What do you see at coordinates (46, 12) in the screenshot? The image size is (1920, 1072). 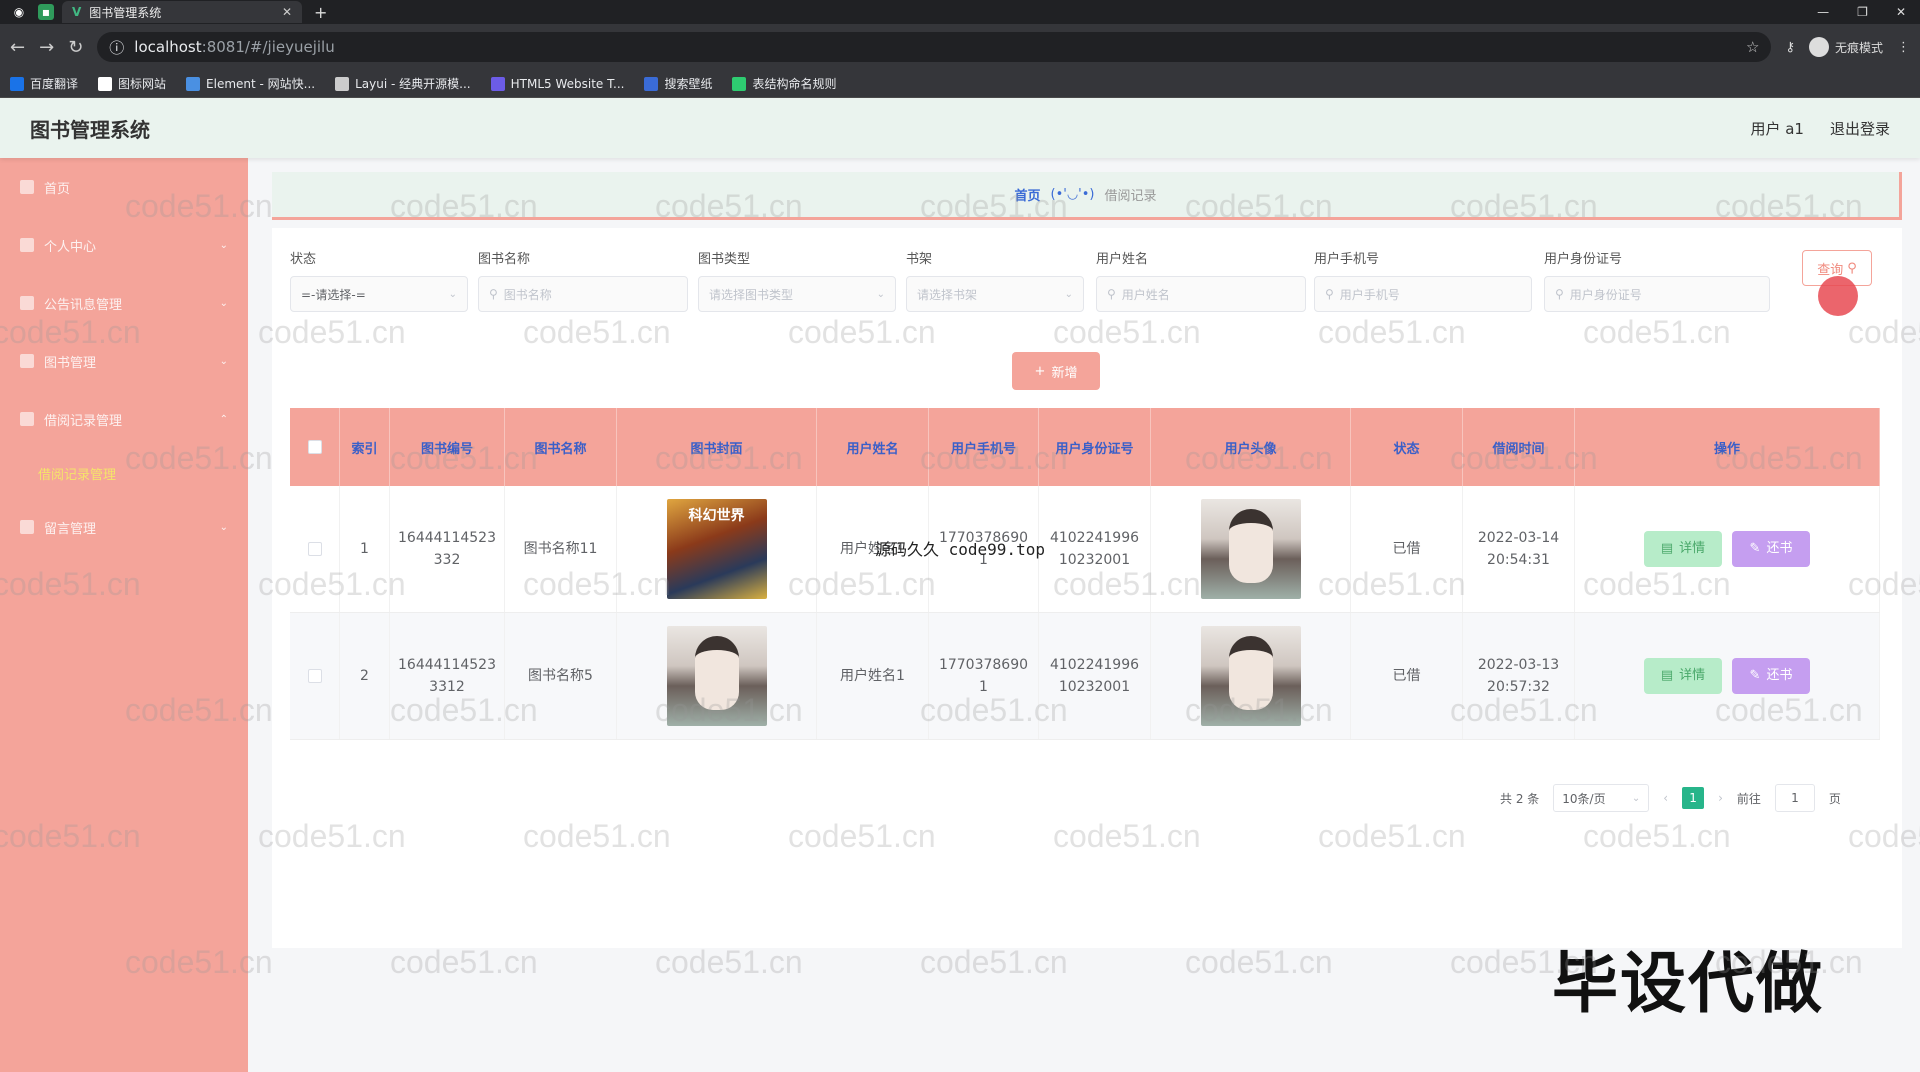 I see `app-tab-icon: ▪` at bounding box center [46, 12].